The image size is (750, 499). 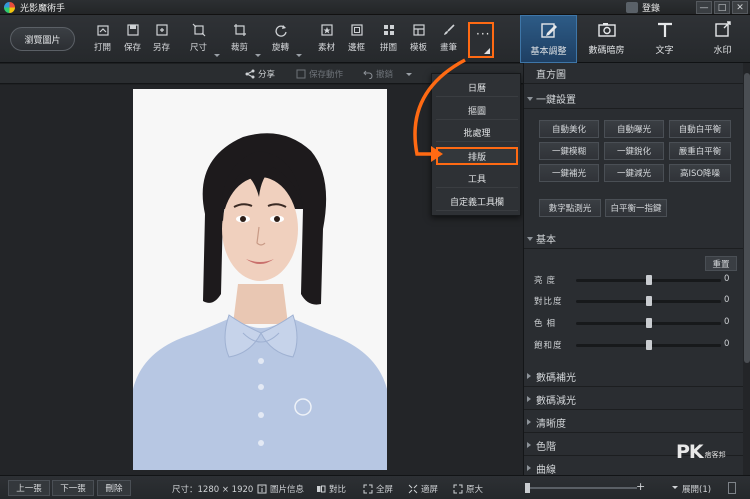 What do you see at coordinates (132, 41) in the screenshot?
I see `save-button: 保存` at bounding box center [132, 41].